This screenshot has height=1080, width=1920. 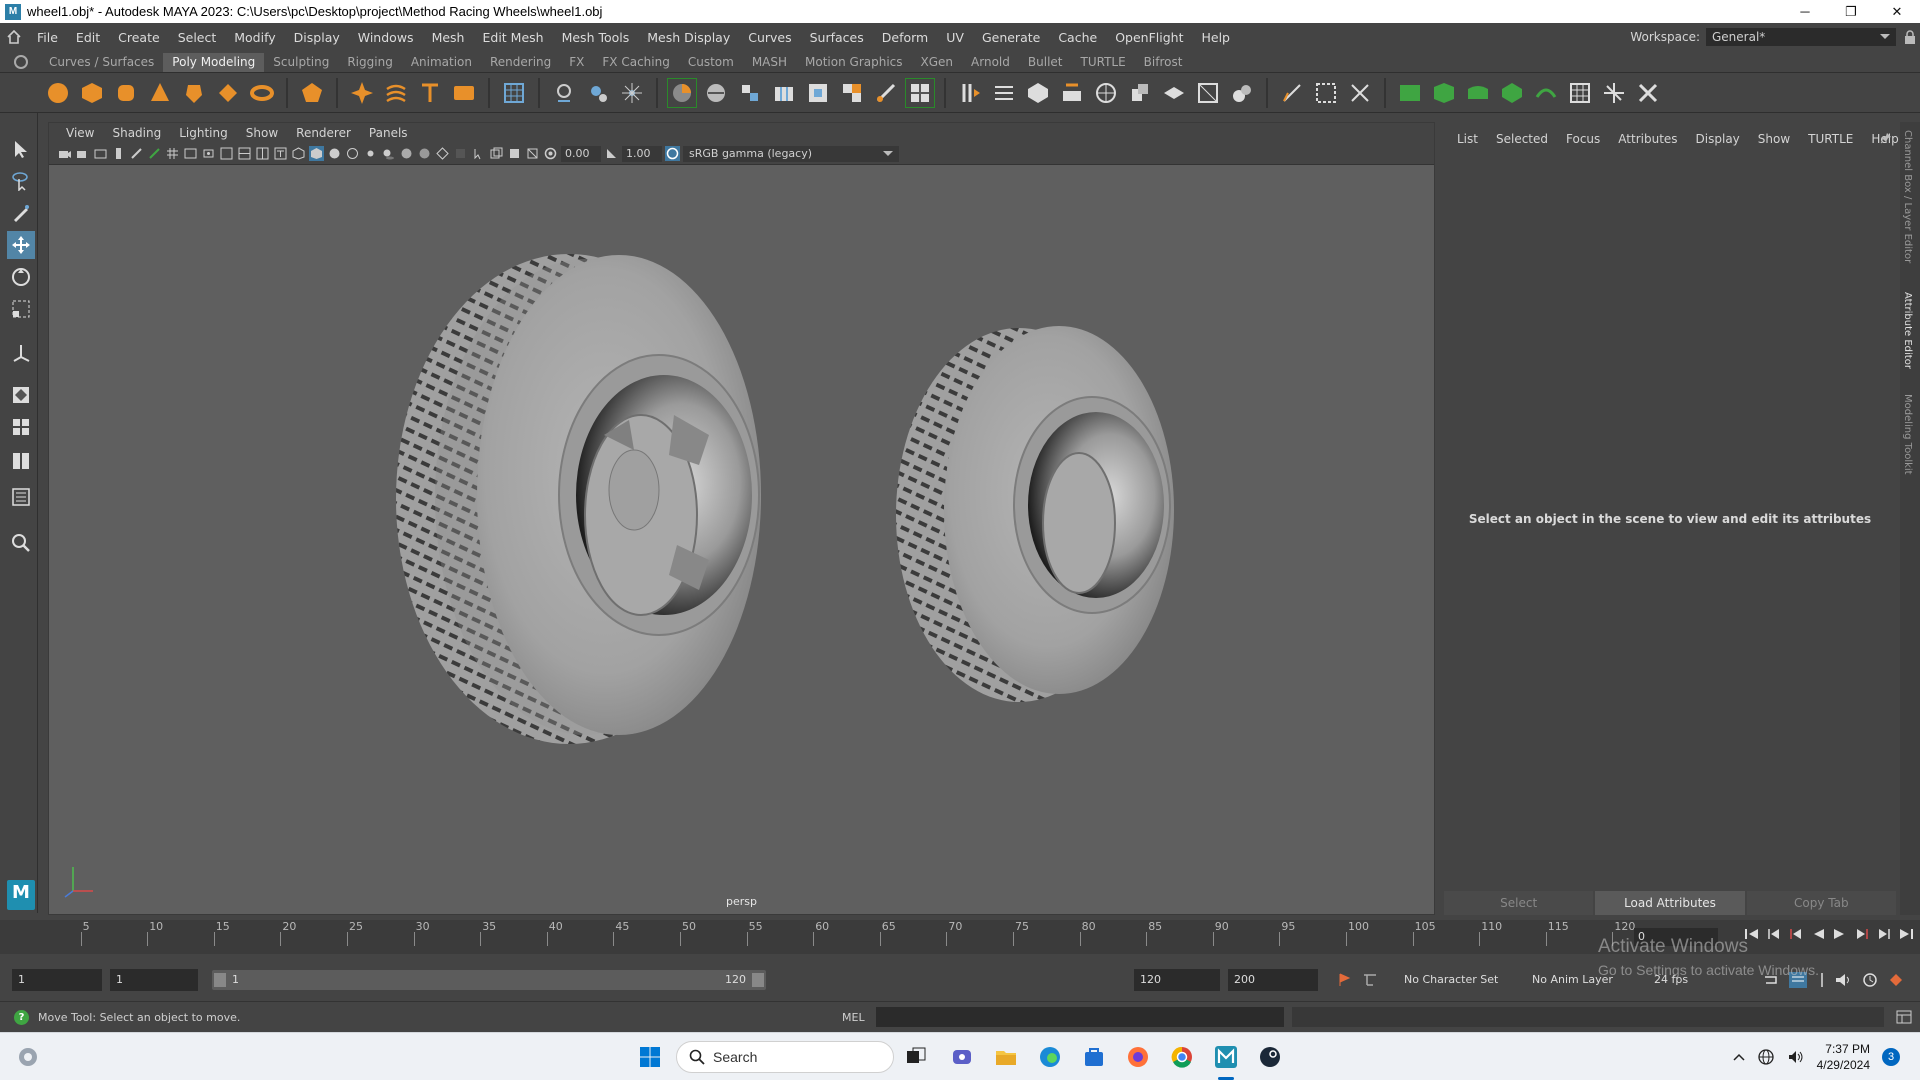 I want to click on menu-file: File, so click(x=47, y=37).